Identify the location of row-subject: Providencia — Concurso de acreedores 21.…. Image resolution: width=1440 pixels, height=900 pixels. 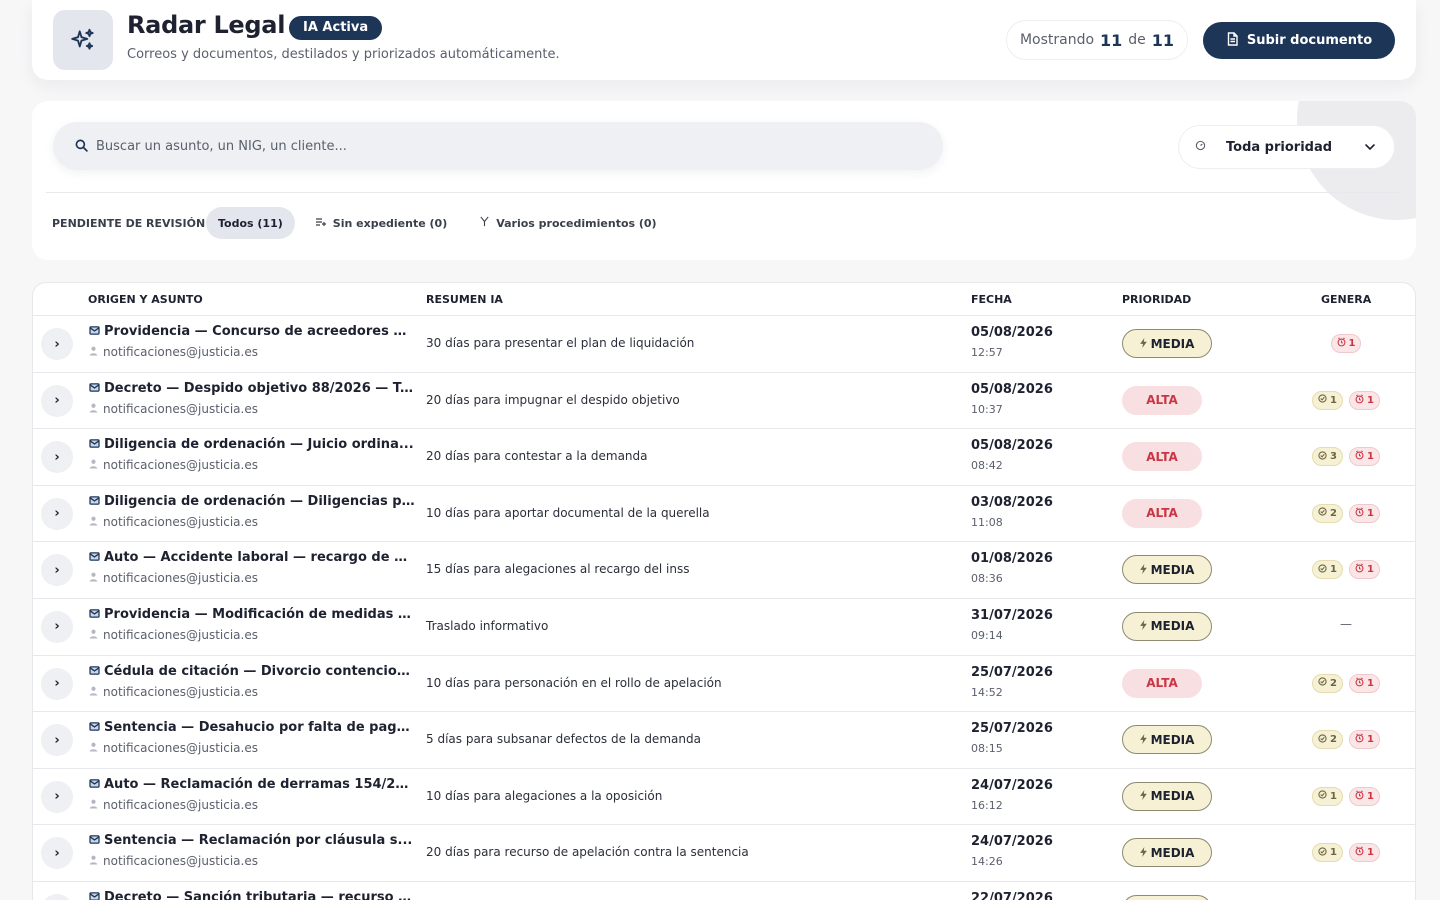
(252, 331).